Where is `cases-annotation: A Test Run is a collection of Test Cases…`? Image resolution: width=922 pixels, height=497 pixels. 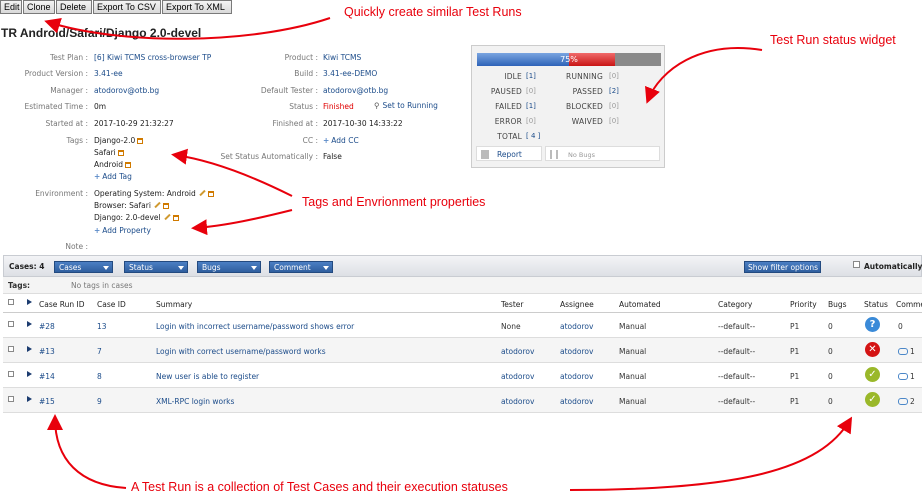 cases-annotation: A Test Run is a collection of Test Cases… is located at coordinates (319, 487).